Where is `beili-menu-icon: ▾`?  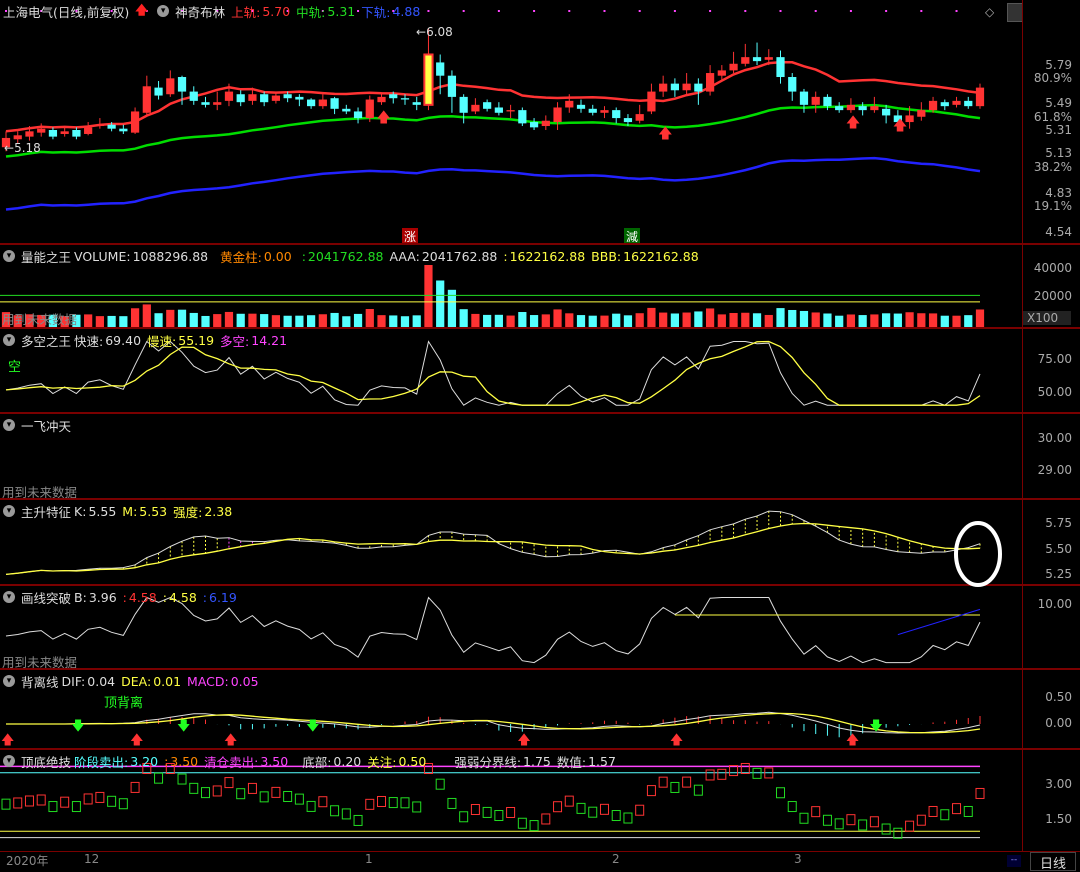
beili-menu-icon: ▾ is located at coordinates (9, 681).